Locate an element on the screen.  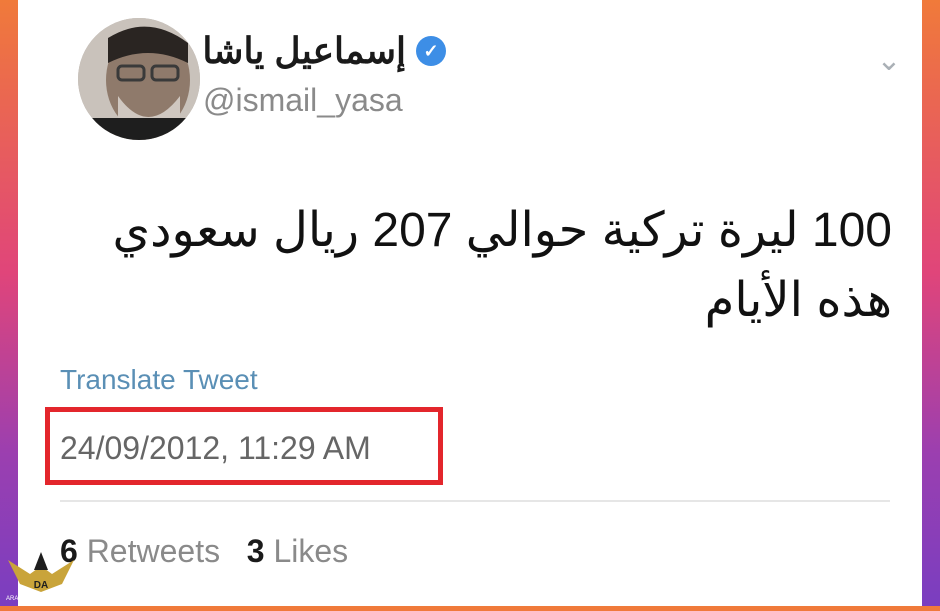
translate-tweet-link: Translate Tweet is located at coordinates (159, 380).